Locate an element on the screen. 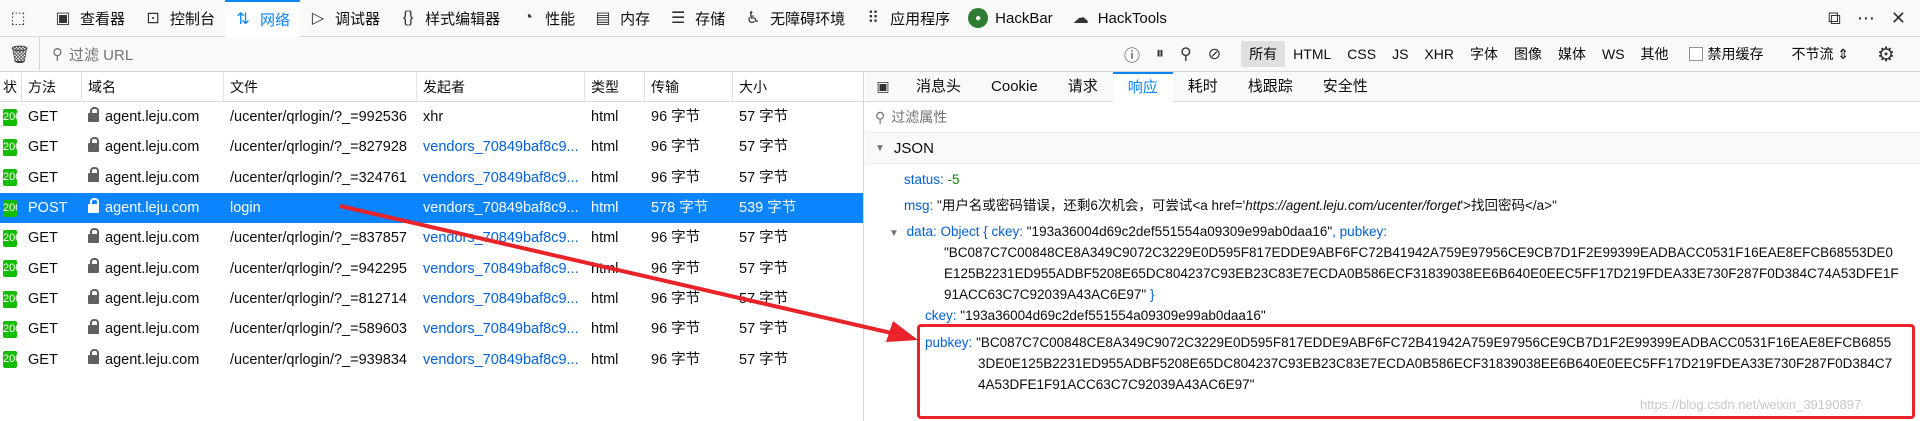 The width and height of the screenshot is (1920, 421). type-filters: 所有 HTML CSS JS XHR 字体 图像 媒体 WS 其他 is located at coordinates (1458, 54).